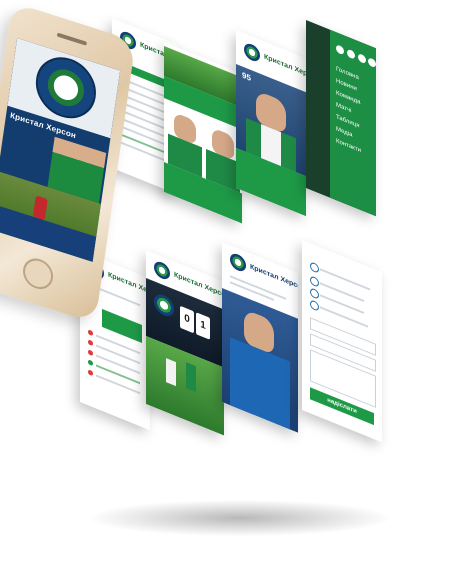  Describe the element at coordinates (60, 149) in the screenshot. I see `phone-screen: Кристал Херсон` at that location.